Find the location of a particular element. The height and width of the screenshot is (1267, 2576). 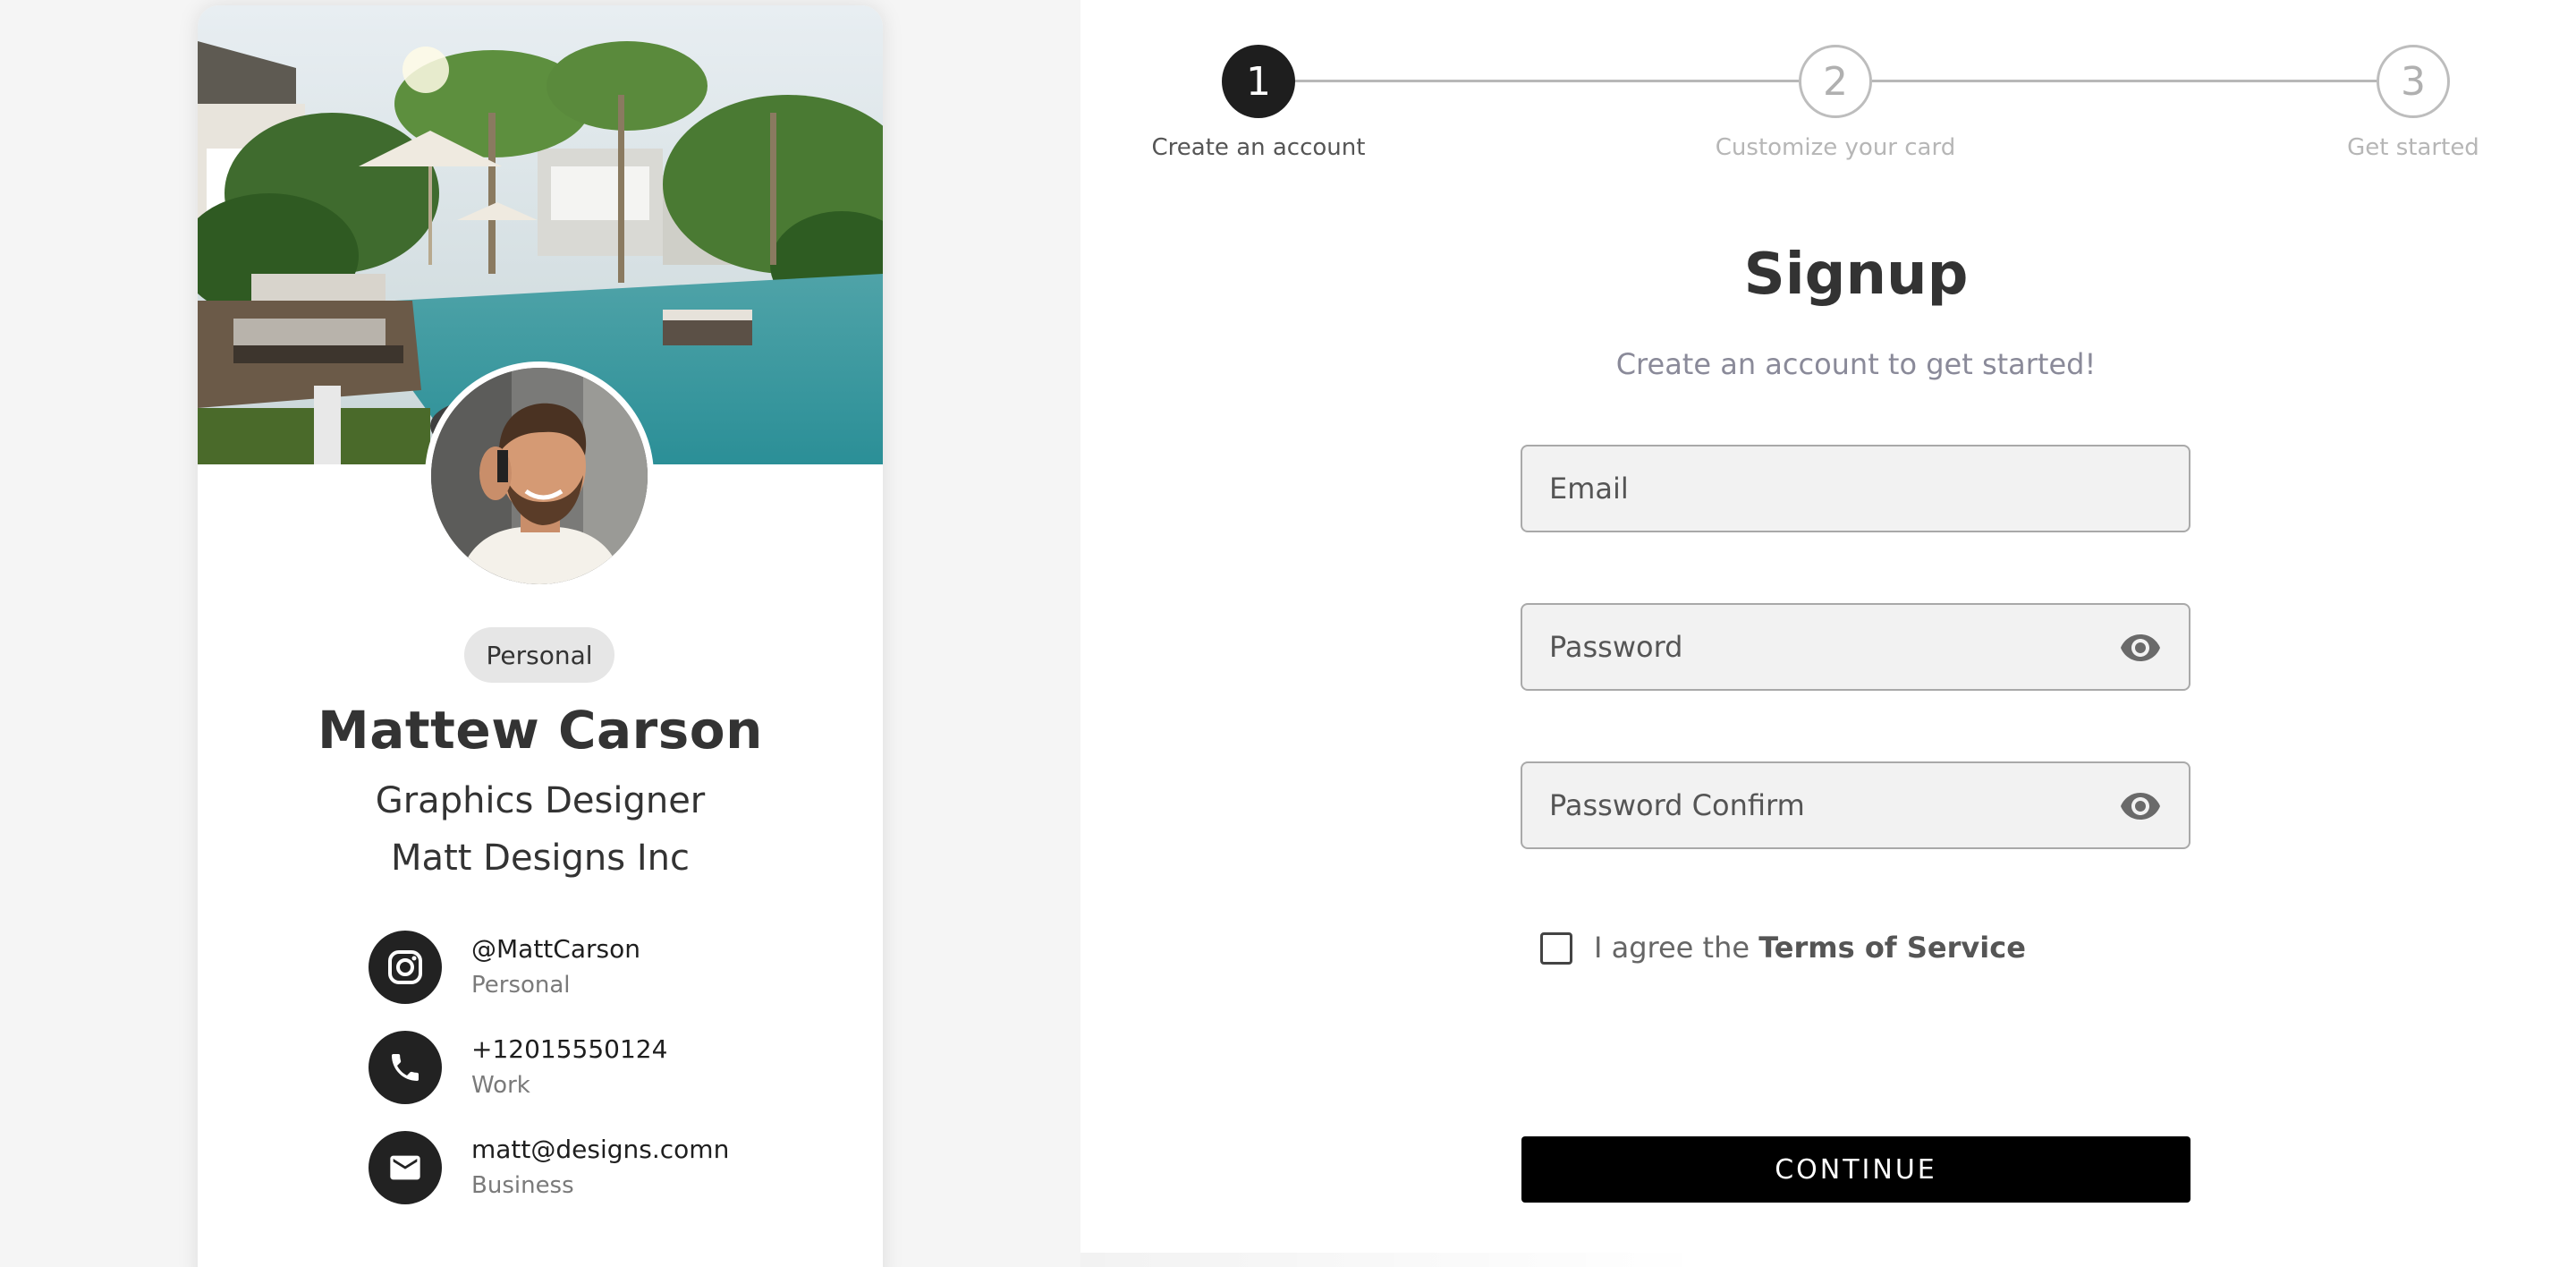

email-input is located at coordinates (1835, 488).